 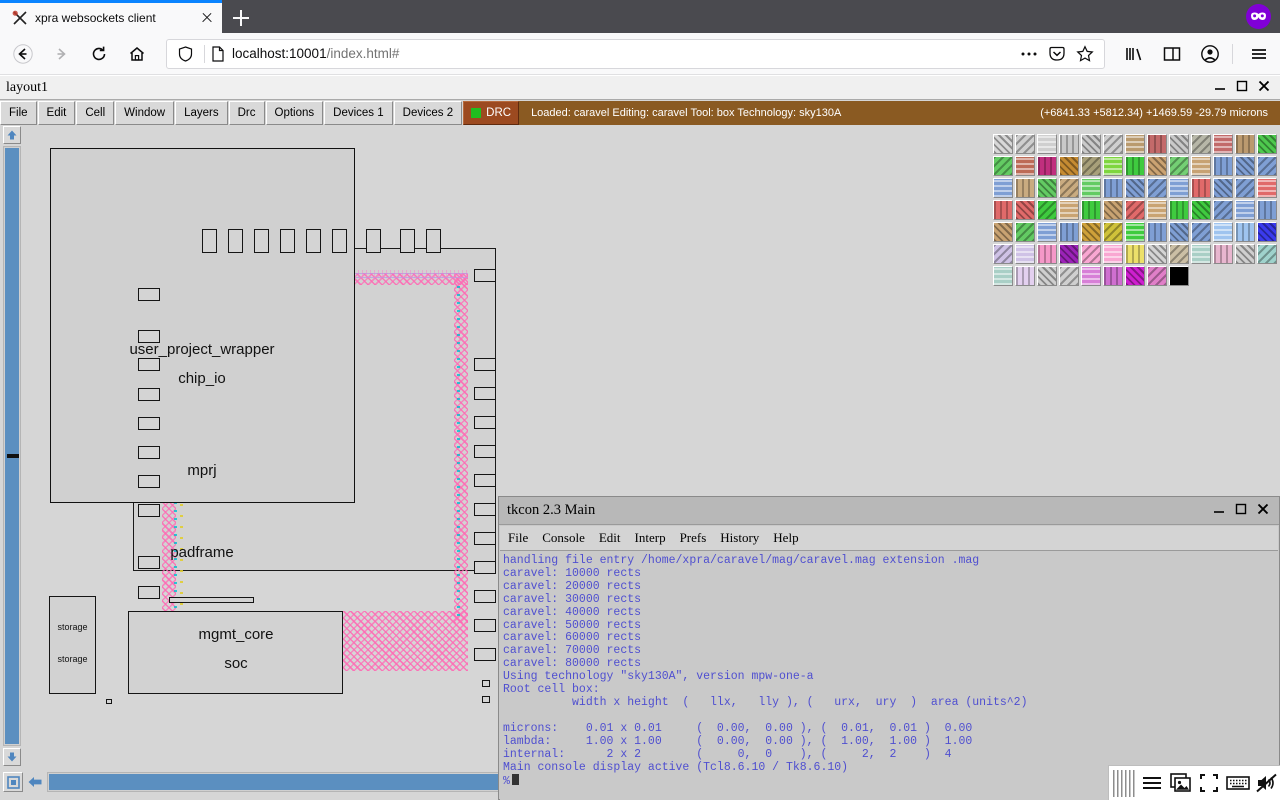 I want to click on vertical-scroll-thumb, so click(x=12, y=446).